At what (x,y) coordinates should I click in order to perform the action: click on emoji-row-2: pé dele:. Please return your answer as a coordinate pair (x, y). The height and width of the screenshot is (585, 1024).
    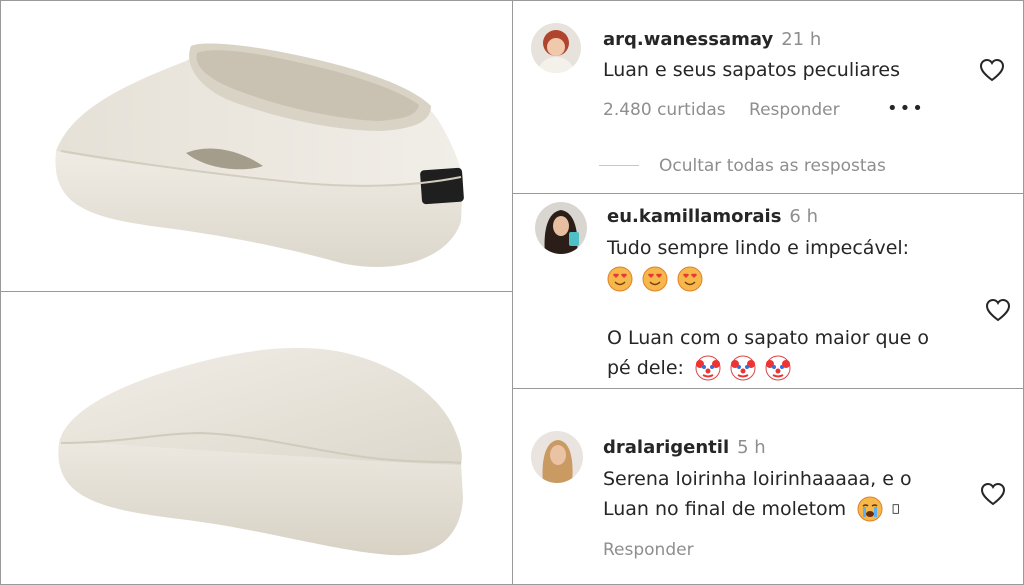
    Looking at the image, I should click on (701, 368).